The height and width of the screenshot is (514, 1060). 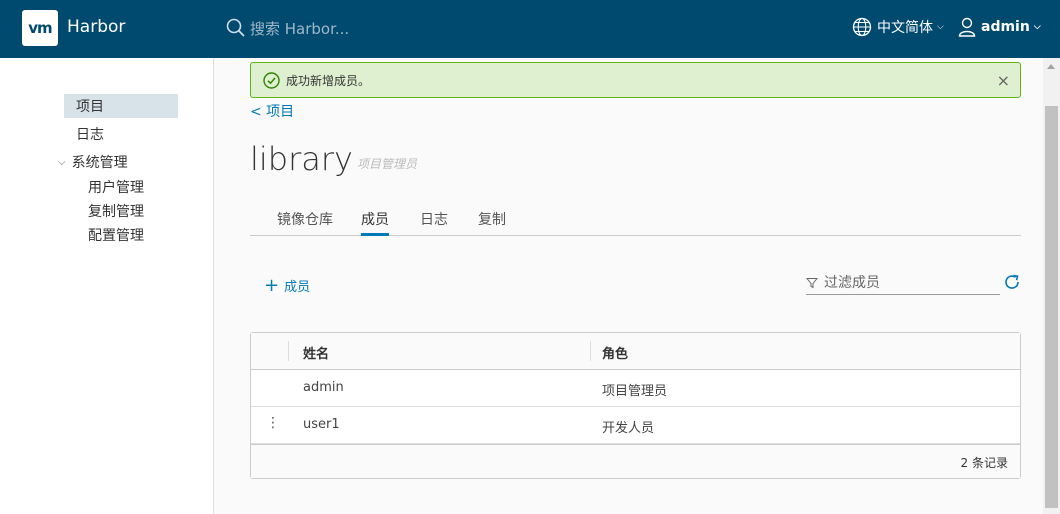 What do you see at coordinates (1012, 282) in the screenshot?
I see `refresh-icon` at bounding box center [1012, 282].